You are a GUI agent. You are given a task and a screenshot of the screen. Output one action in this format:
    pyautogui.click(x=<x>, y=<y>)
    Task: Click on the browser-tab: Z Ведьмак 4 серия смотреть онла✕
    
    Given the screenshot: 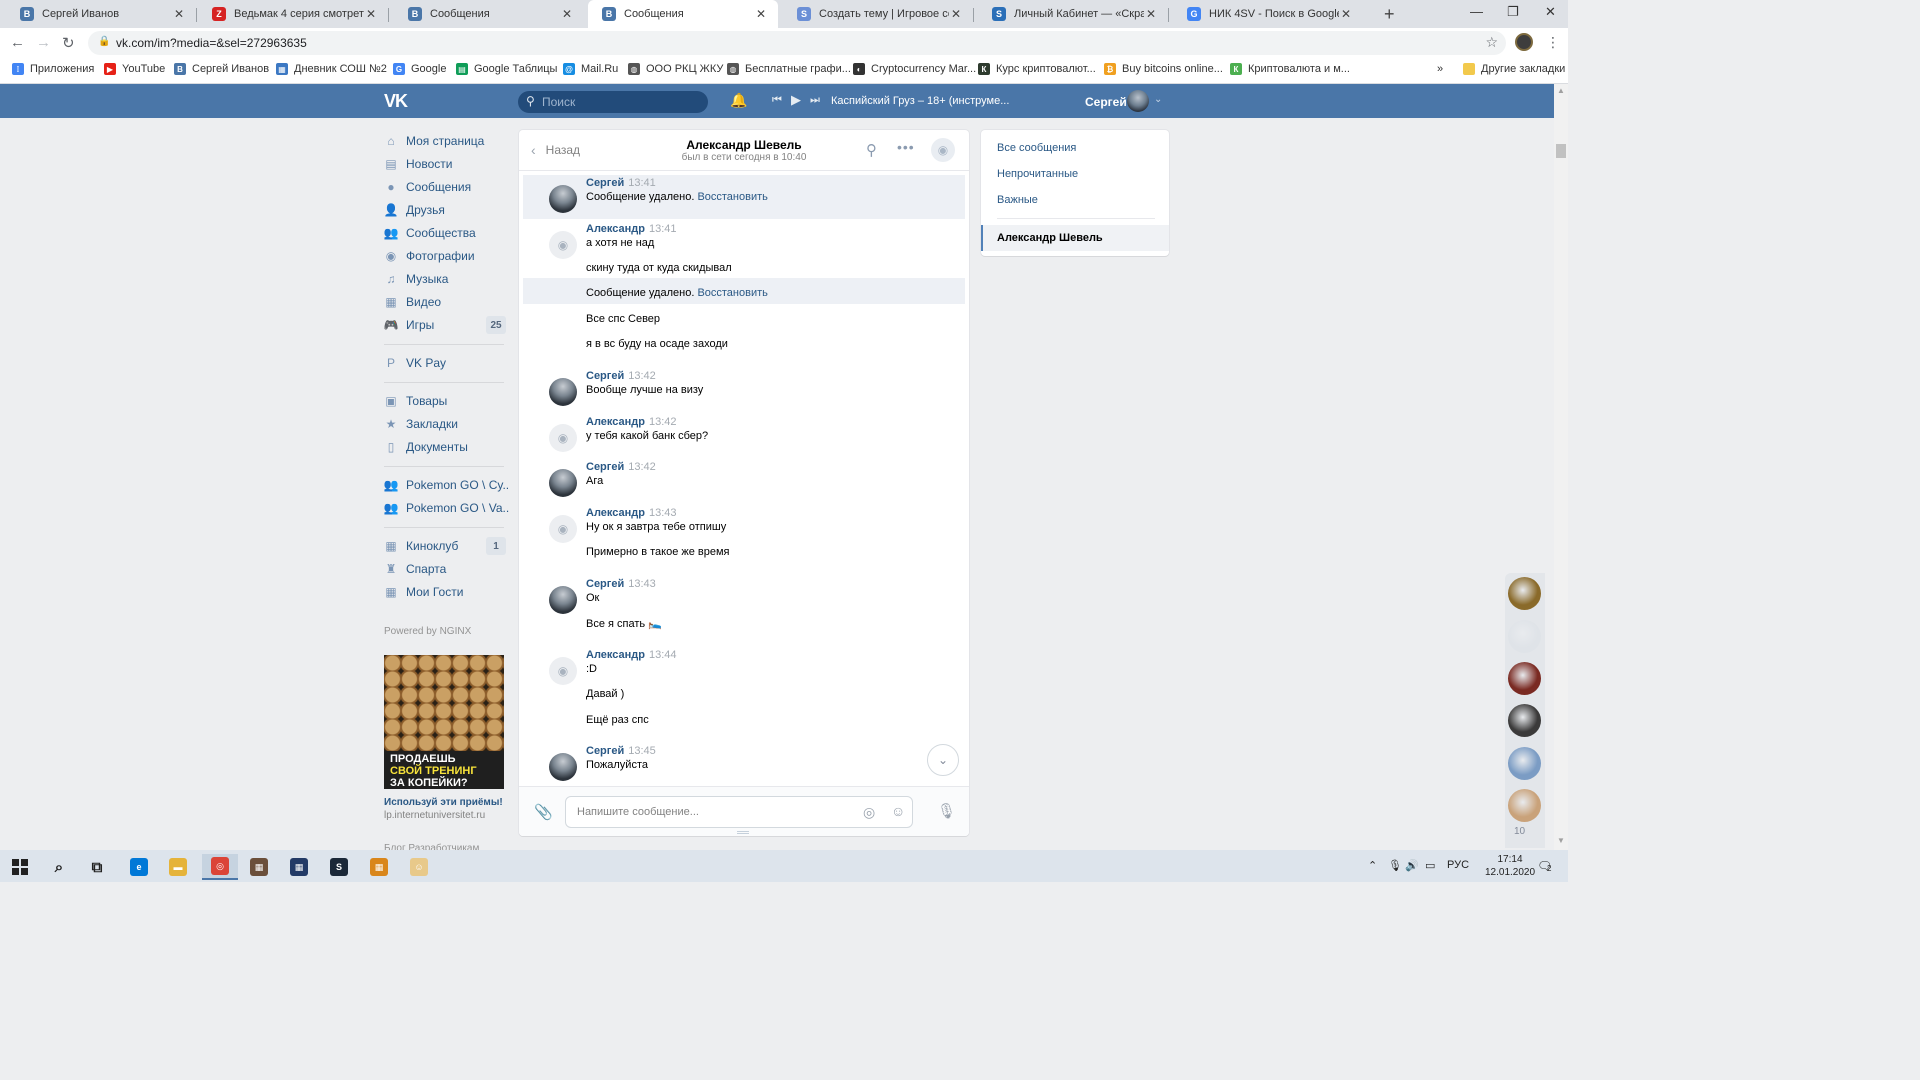 What is the action you would take?
    pyautogui.click(x=293, y=14)
    